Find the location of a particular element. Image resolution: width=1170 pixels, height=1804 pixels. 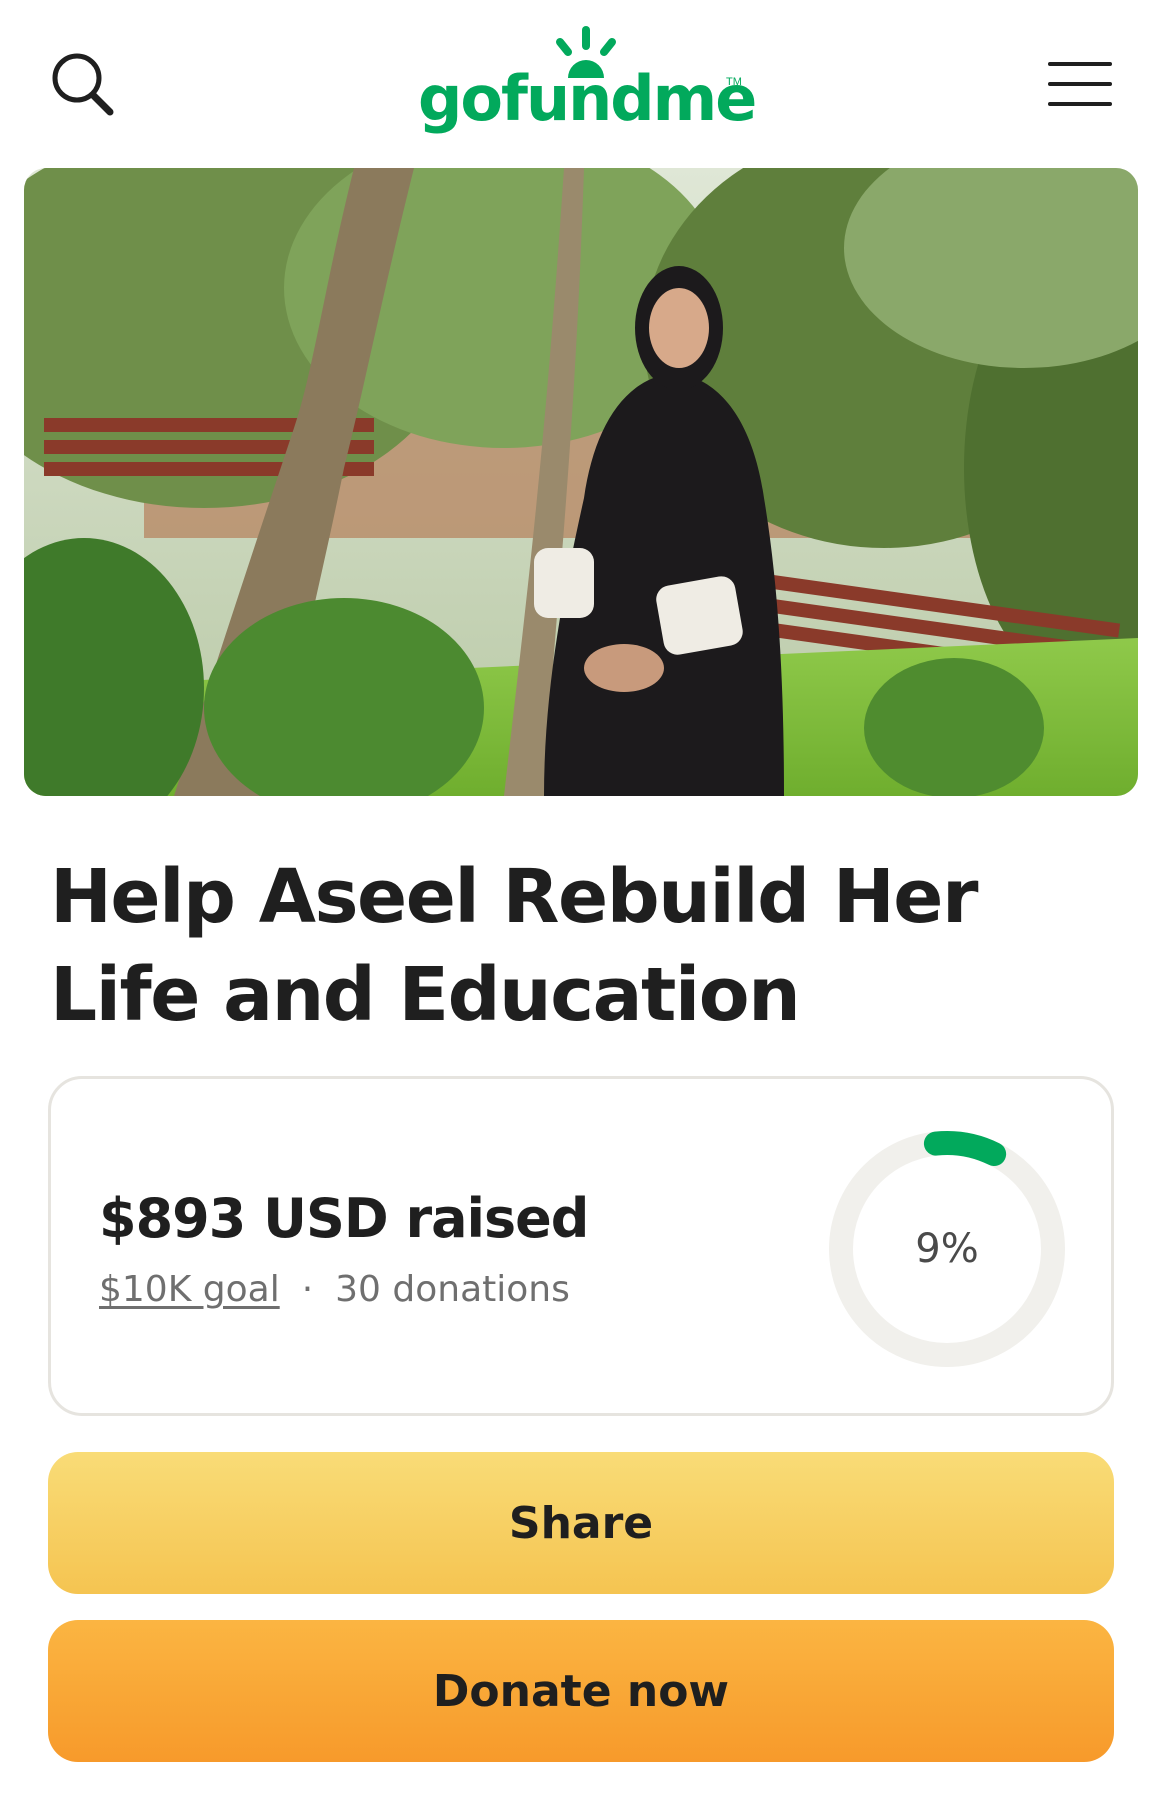

goal-link: $10K goal is located at coordinates (189, 1289).